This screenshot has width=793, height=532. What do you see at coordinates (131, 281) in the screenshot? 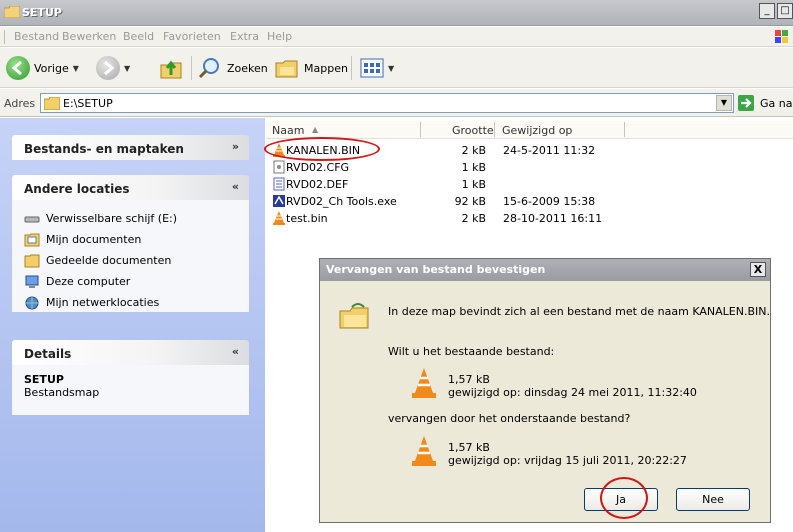
I see `place-my-computer: Deze computer` at bounding box center [131, 281].